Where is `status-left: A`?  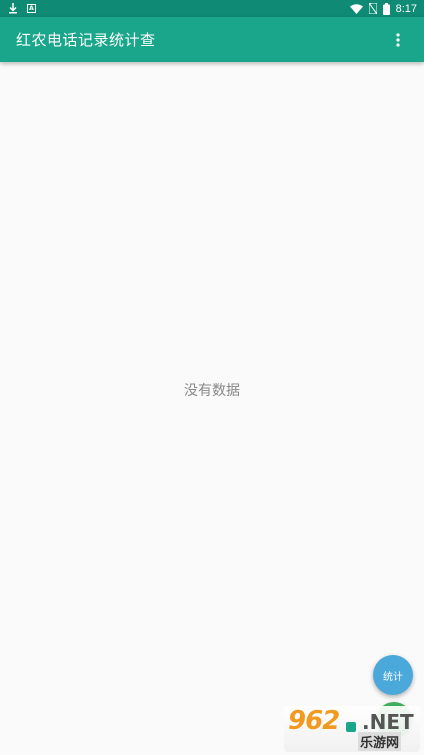 status-left: A is located at coordinates (22, 8).